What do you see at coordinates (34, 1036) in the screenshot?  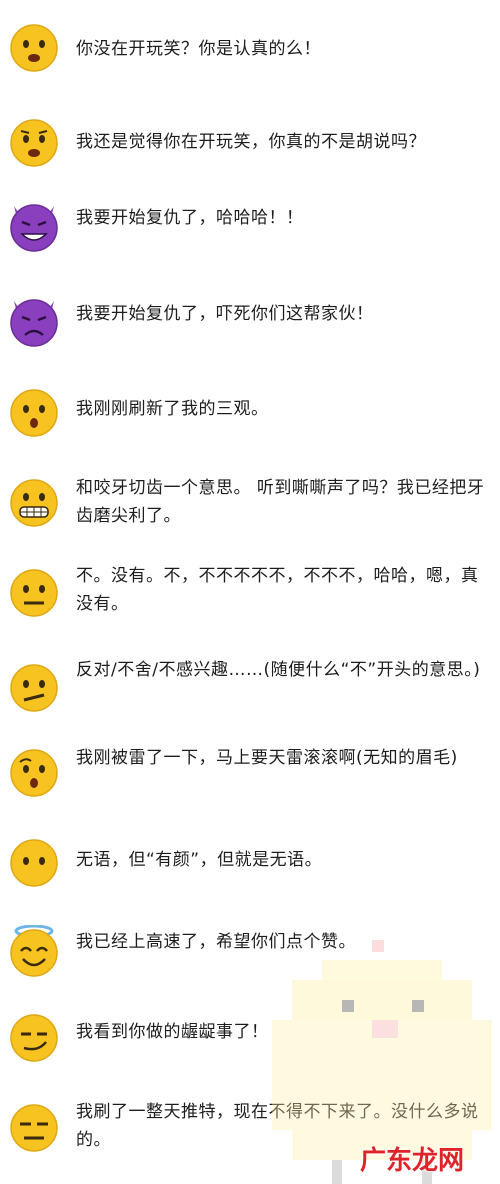 I see `smirking-face-icon` at bounding box center [34, 1036].